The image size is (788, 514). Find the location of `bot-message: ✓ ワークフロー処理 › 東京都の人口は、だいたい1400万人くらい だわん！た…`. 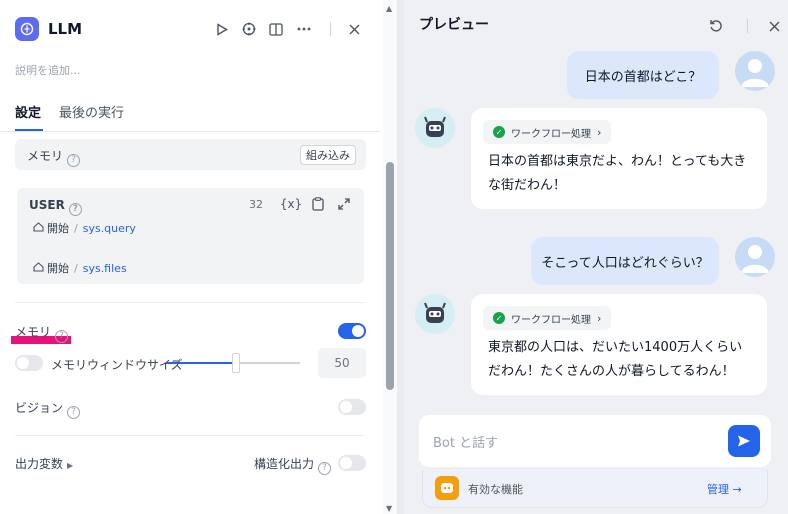

bot-message: ✓ ワークフロー処理 › 東京都の人口は、だいたい1400万人くらい だわん！た… is located at coordinates (619, 344).